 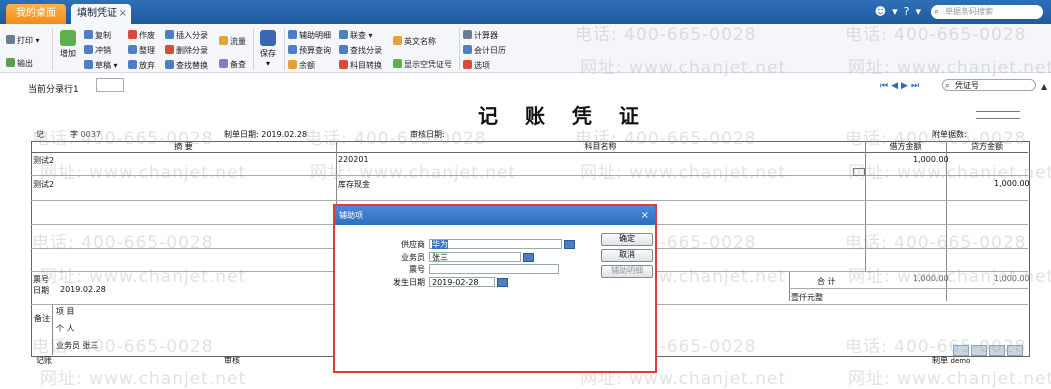 What do you see at coordinates (147, 50) in the screenshot?
I see `tidy-label: 整理` at bounding box center [147, 50].